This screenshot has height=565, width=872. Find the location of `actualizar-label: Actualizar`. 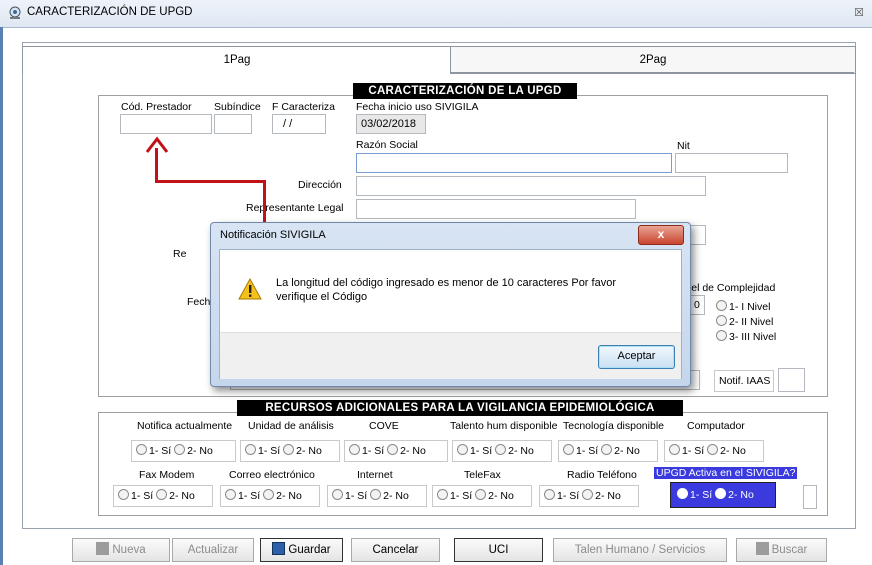

actualizar-label: Actualizar is located at coordinates (213, 550).